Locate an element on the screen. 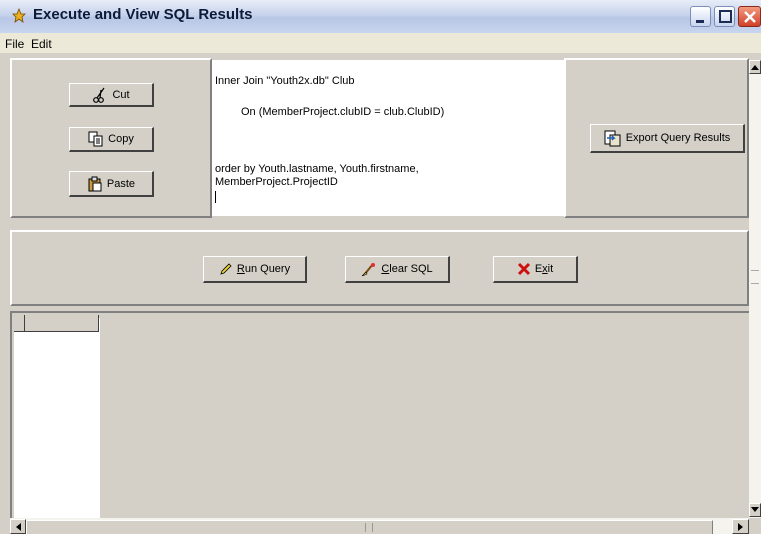 This screenshot has height=534, width=761. close-button is located at coordinates (749, 16).